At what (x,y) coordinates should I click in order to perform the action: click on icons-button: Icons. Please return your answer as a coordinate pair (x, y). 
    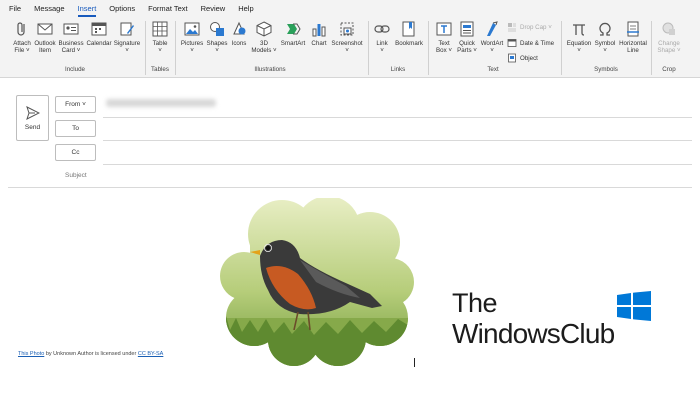
    Looking at the image, I should click on (239, 33).